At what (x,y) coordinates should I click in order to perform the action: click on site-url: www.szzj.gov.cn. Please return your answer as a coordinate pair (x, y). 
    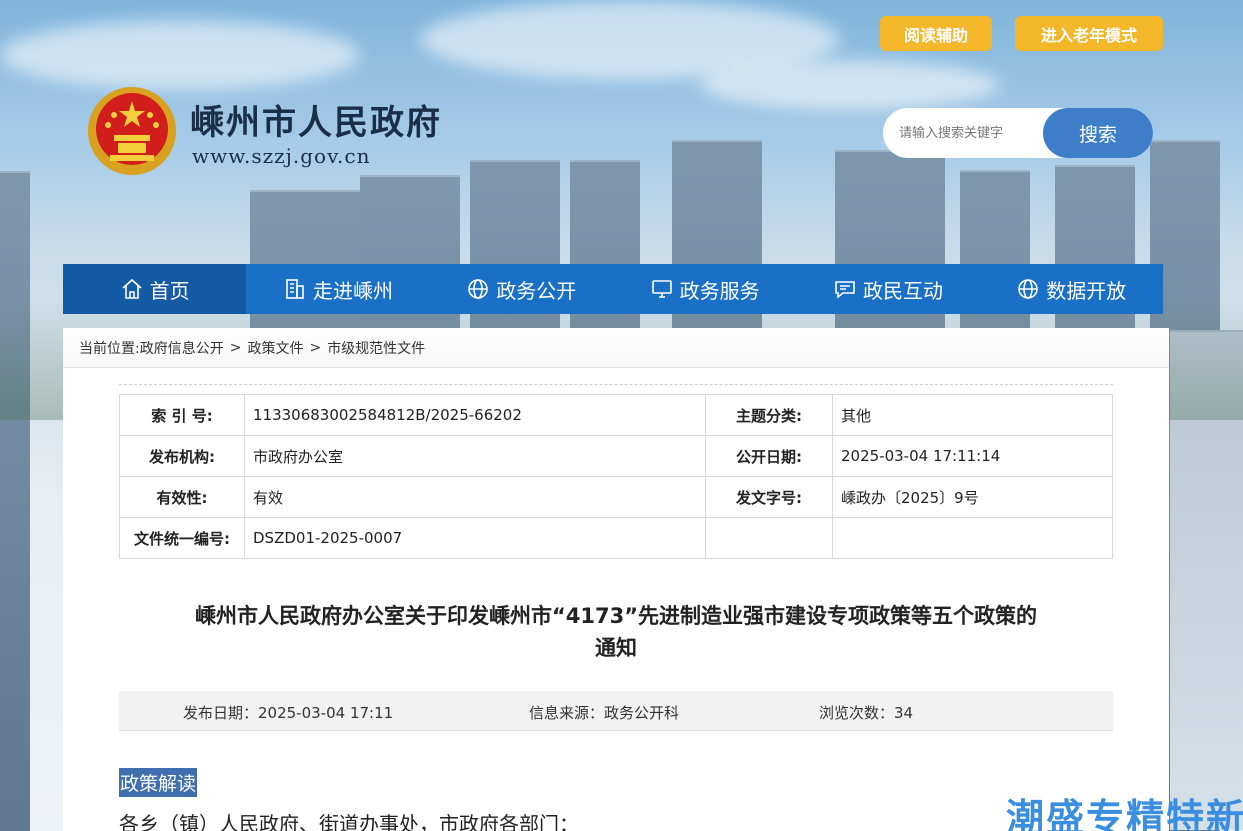
    Looking at the image, I should click on (281, 156).